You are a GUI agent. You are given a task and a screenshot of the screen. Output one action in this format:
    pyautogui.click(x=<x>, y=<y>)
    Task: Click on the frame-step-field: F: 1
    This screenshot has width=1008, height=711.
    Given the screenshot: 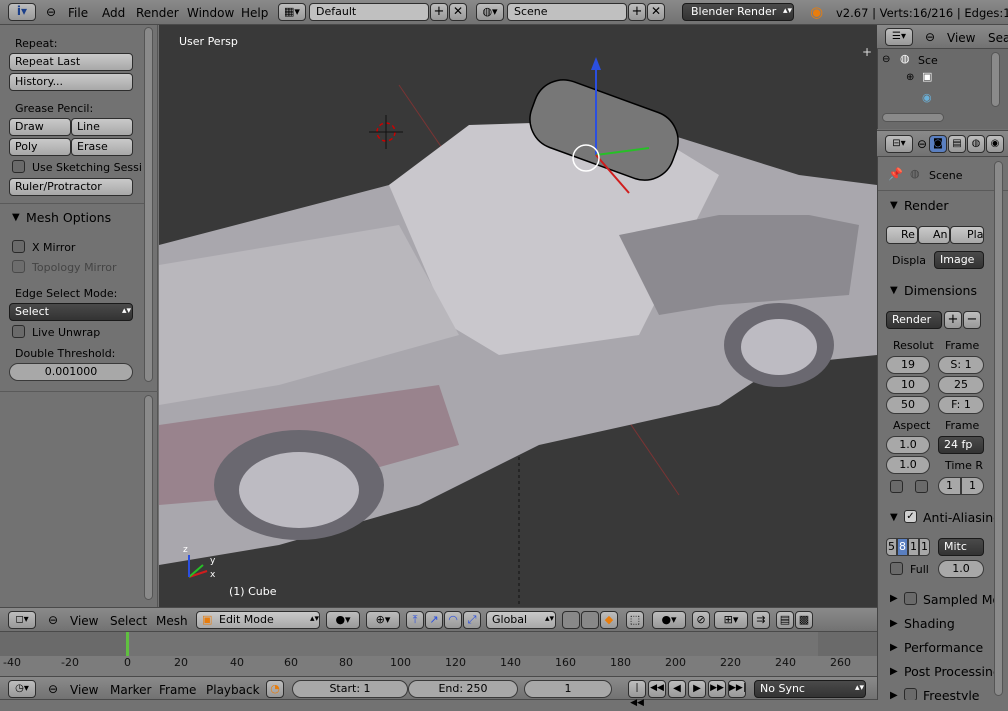 What is the action you would take?
    pyautogui.click(x=961, y=405)
    